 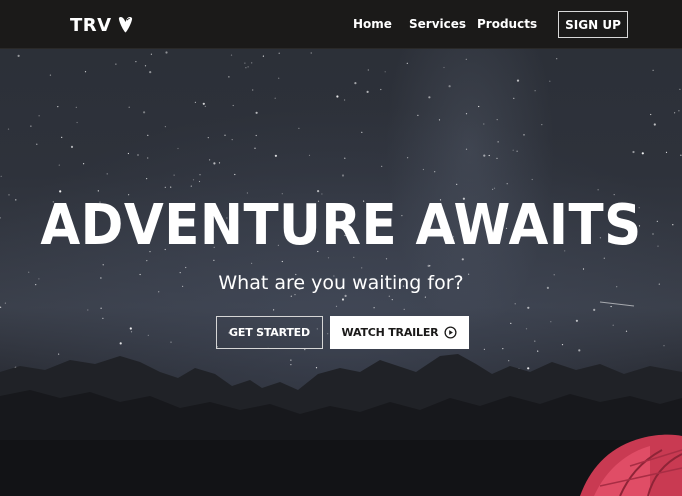 I want to click on watch-trailer-button: WATCH TRAILER, so click(x=399, y=332).